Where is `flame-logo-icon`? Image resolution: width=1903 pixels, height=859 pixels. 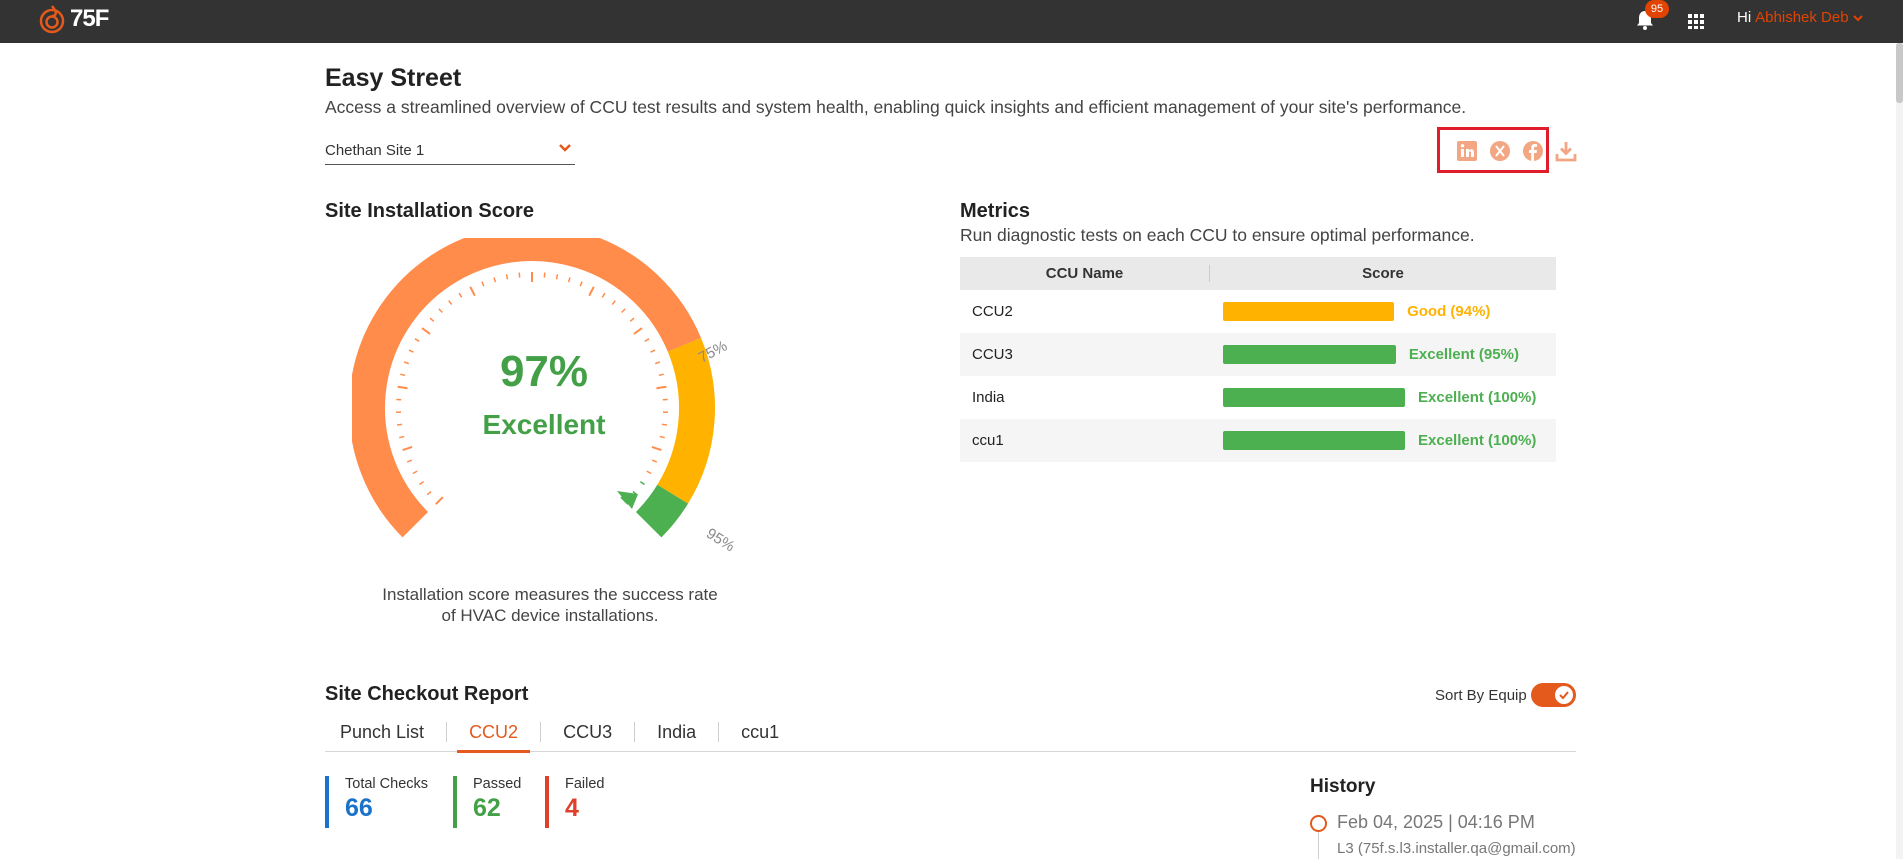 flame-logo-icon is located at coordinates (52, 19).